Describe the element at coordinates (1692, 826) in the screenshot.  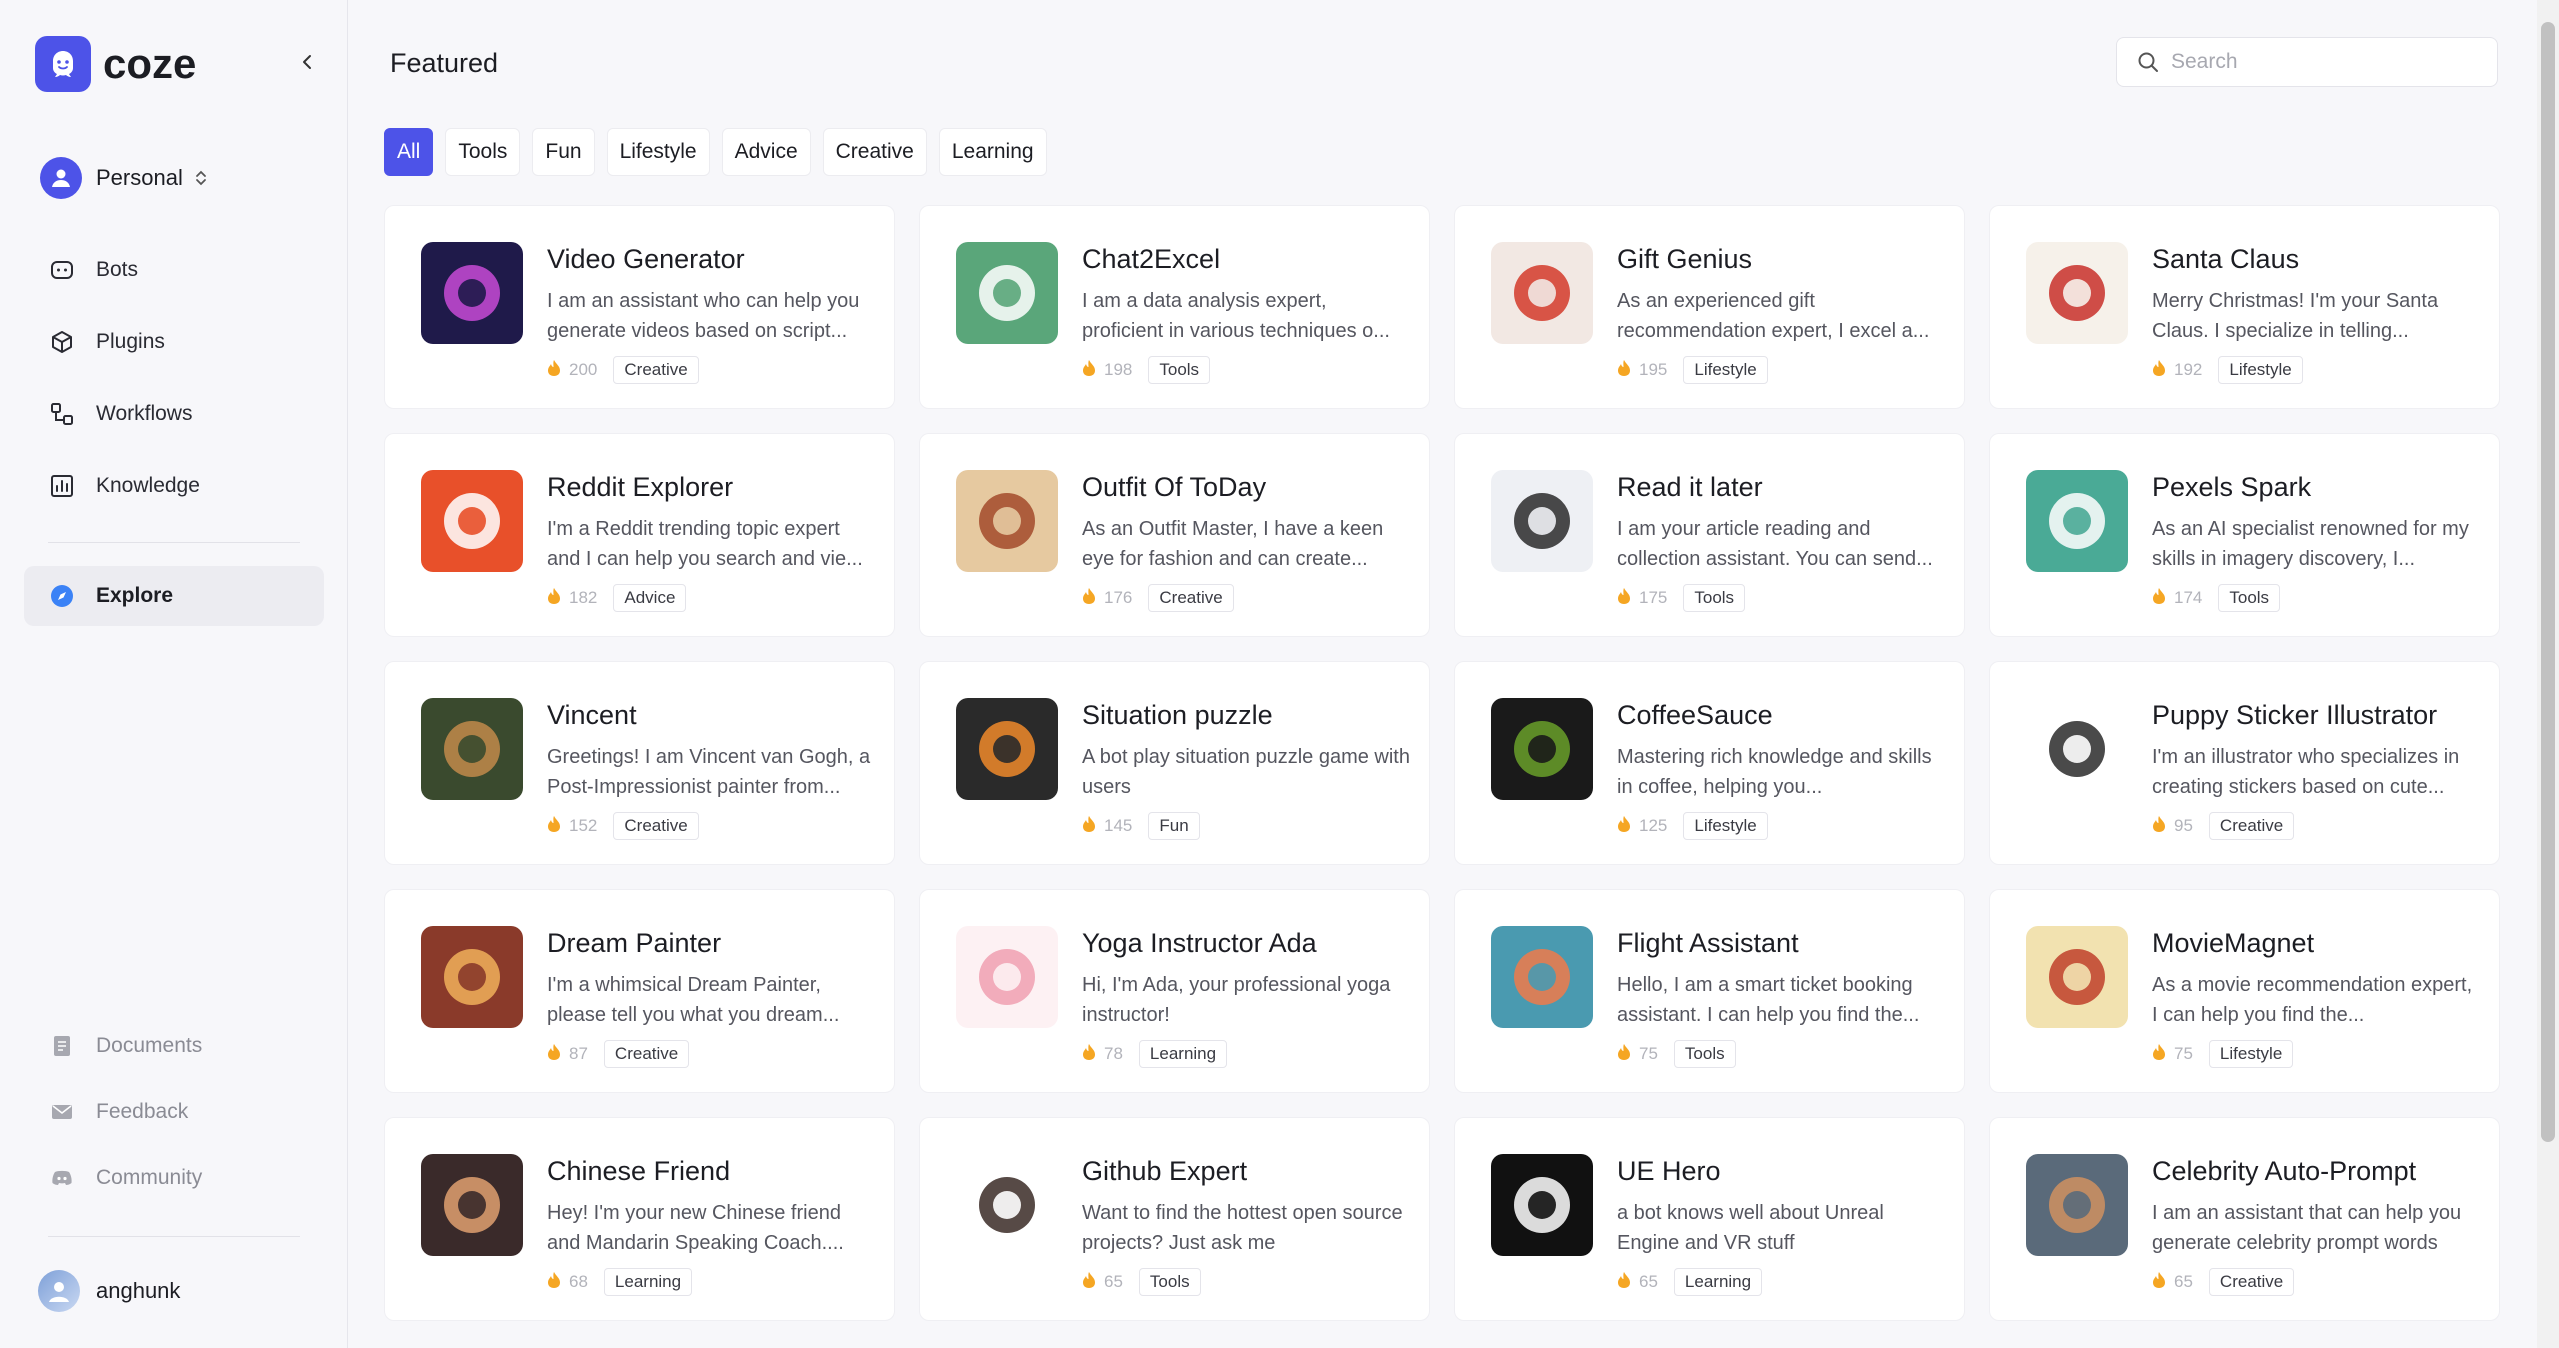
I see `bot-meta: 125 Lifestyle` at that location.